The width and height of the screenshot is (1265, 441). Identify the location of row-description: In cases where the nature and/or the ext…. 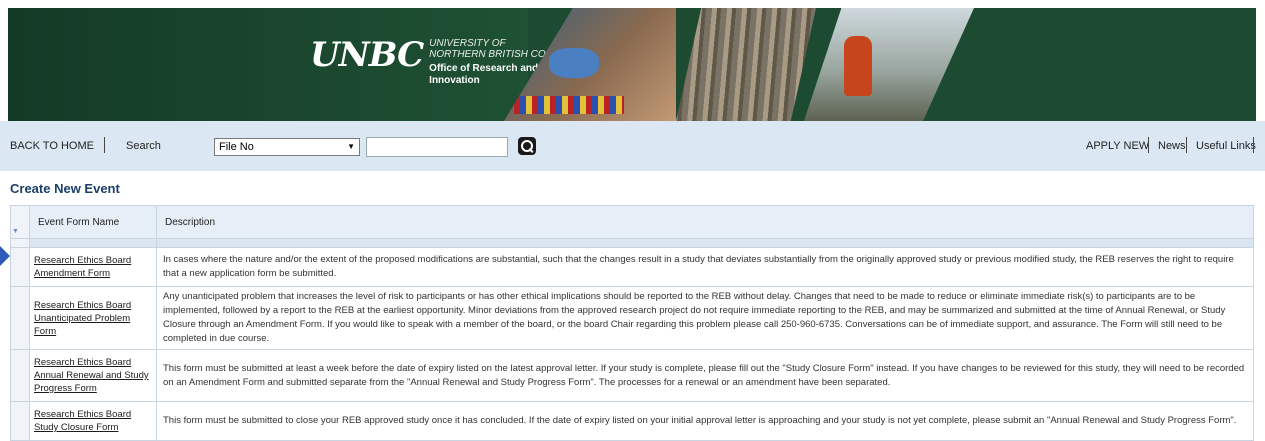
(705, 267).